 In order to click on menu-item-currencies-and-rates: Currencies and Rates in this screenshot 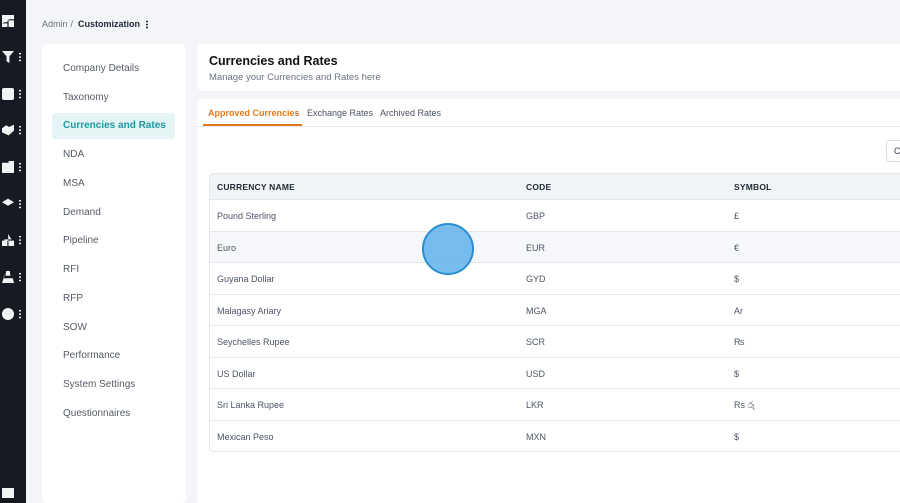, I will do `click(113, 126)`.